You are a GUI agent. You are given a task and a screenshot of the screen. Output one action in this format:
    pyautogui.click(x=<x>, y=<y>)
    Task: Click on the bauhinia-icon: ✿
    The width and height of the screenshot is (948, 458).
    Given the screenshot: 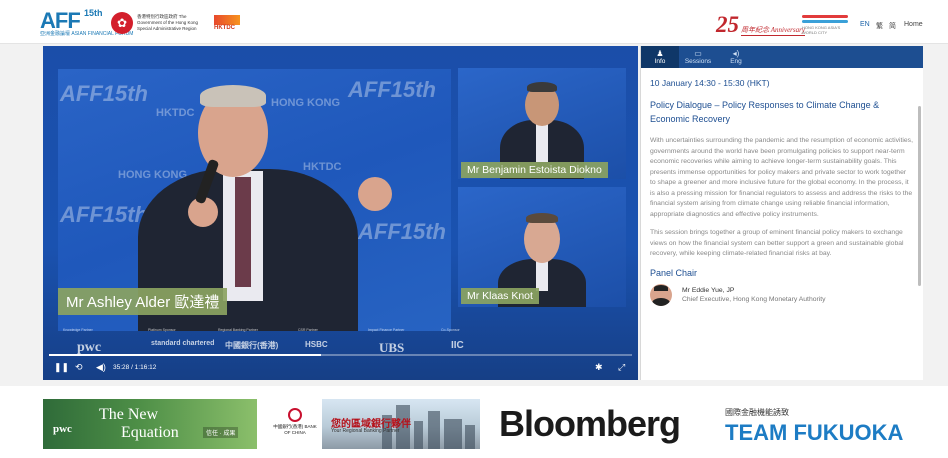 What is the action you would take?
    pyautogui.click(x=122, y=23)
    